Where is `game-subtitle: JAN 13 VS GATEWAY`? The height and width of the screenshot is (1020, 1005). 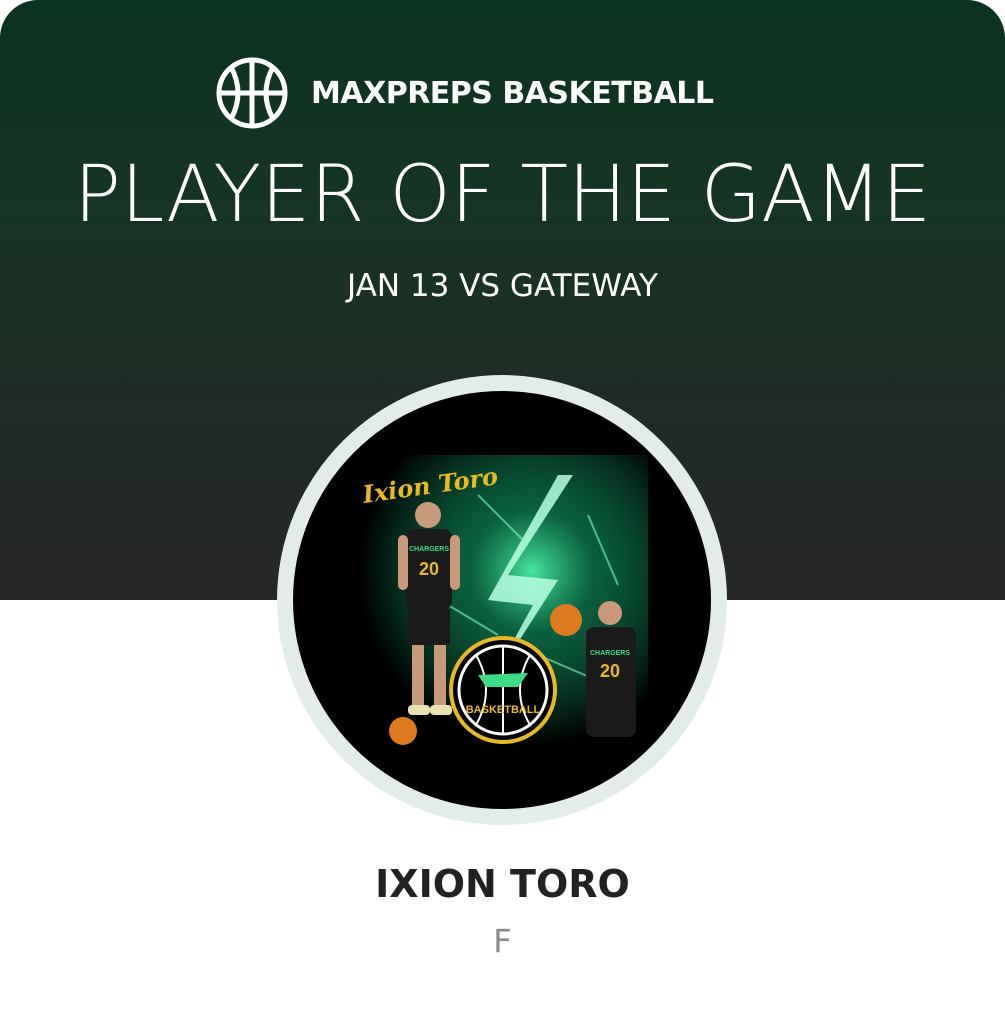
game-subtitle: JAN 13 VS GATEWAY is located at coordinates (502, 286).